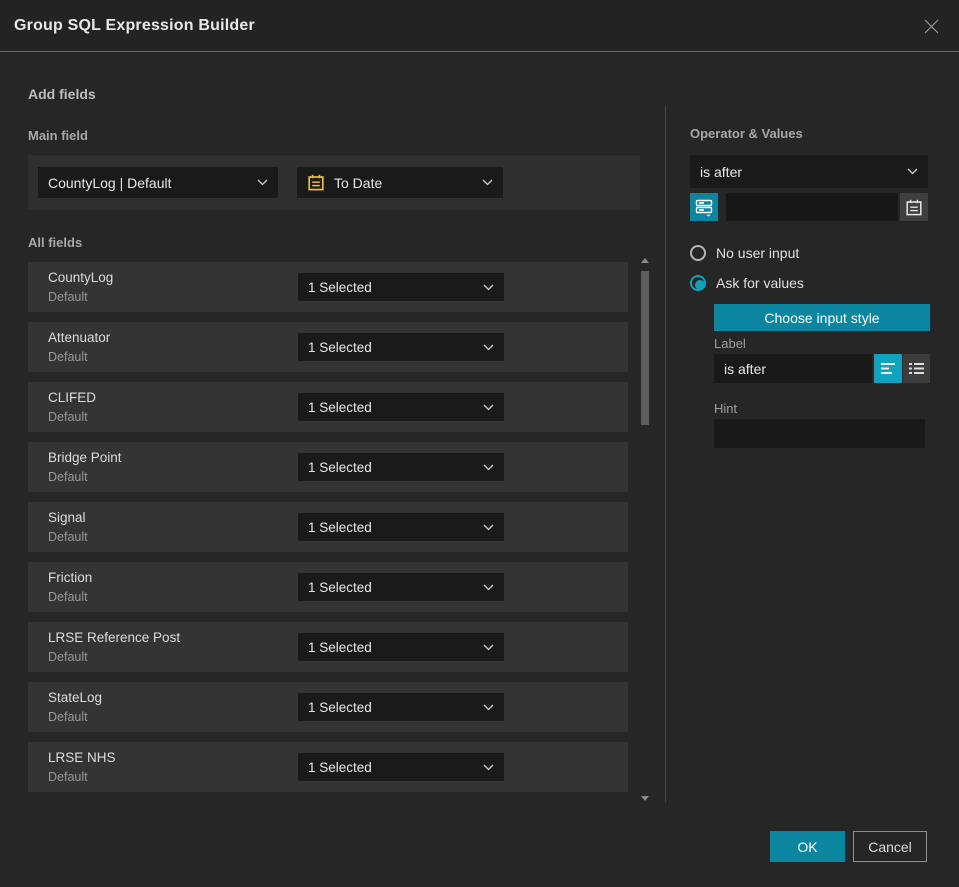 The image size is (959, 887). Describe the element at coordinates (721, 171) in the screenshot. I see `operator-dropdown-value: is after` at that location.